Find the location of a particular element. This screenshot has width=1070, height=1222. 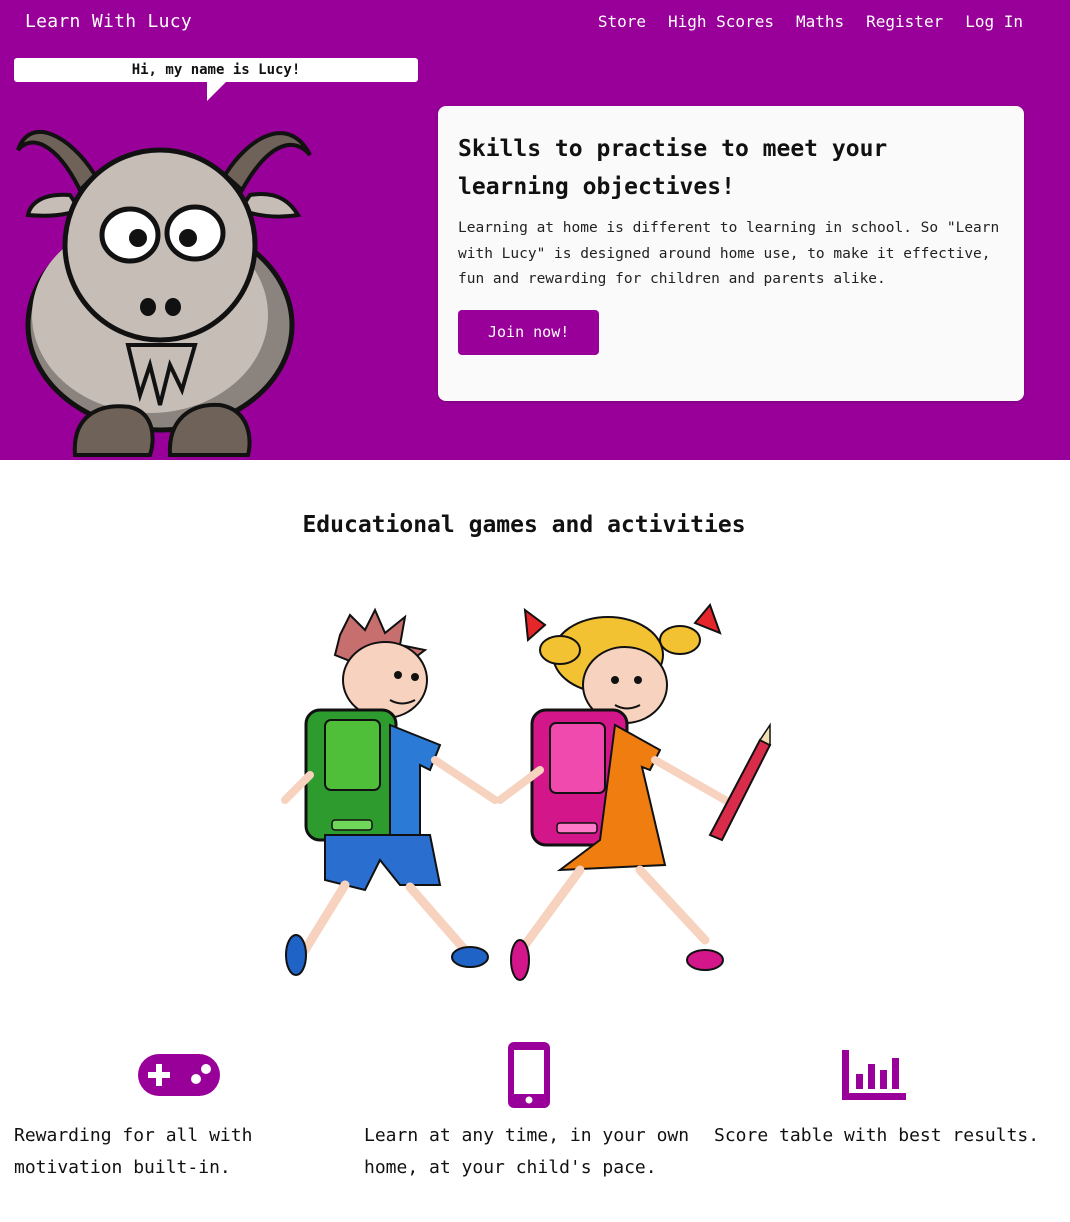

site-logo: Learn With Lucy is located at coordinates (108, 21).